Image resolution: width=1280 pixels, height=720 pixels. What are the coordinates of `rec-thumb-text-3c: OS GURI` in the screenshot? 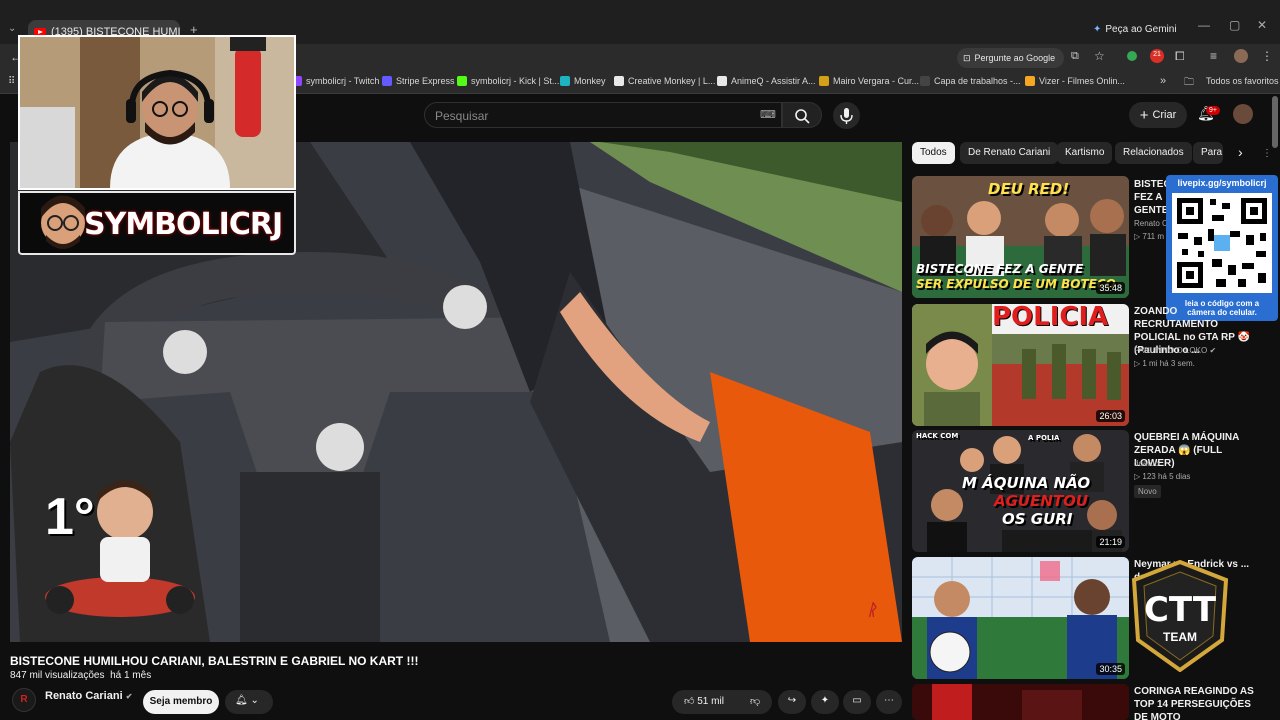 It's located at (1037, 519).